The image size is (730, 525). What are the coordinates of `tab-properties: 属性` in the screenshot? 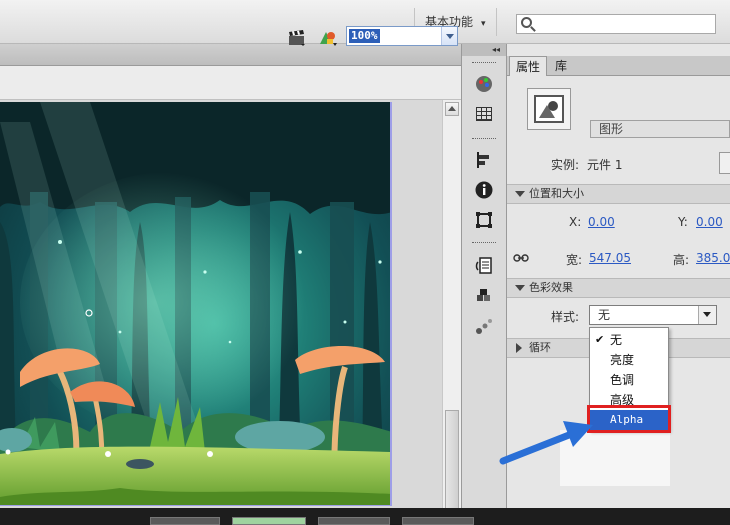 It's located at (528, 66).